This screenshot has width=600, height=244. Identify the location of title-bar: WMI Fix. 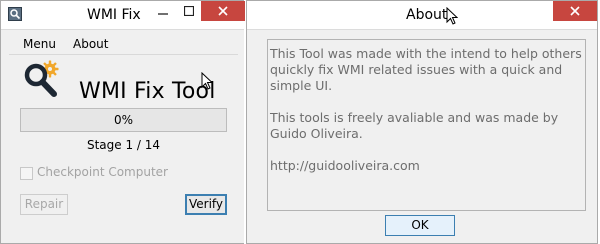
(123, 15).